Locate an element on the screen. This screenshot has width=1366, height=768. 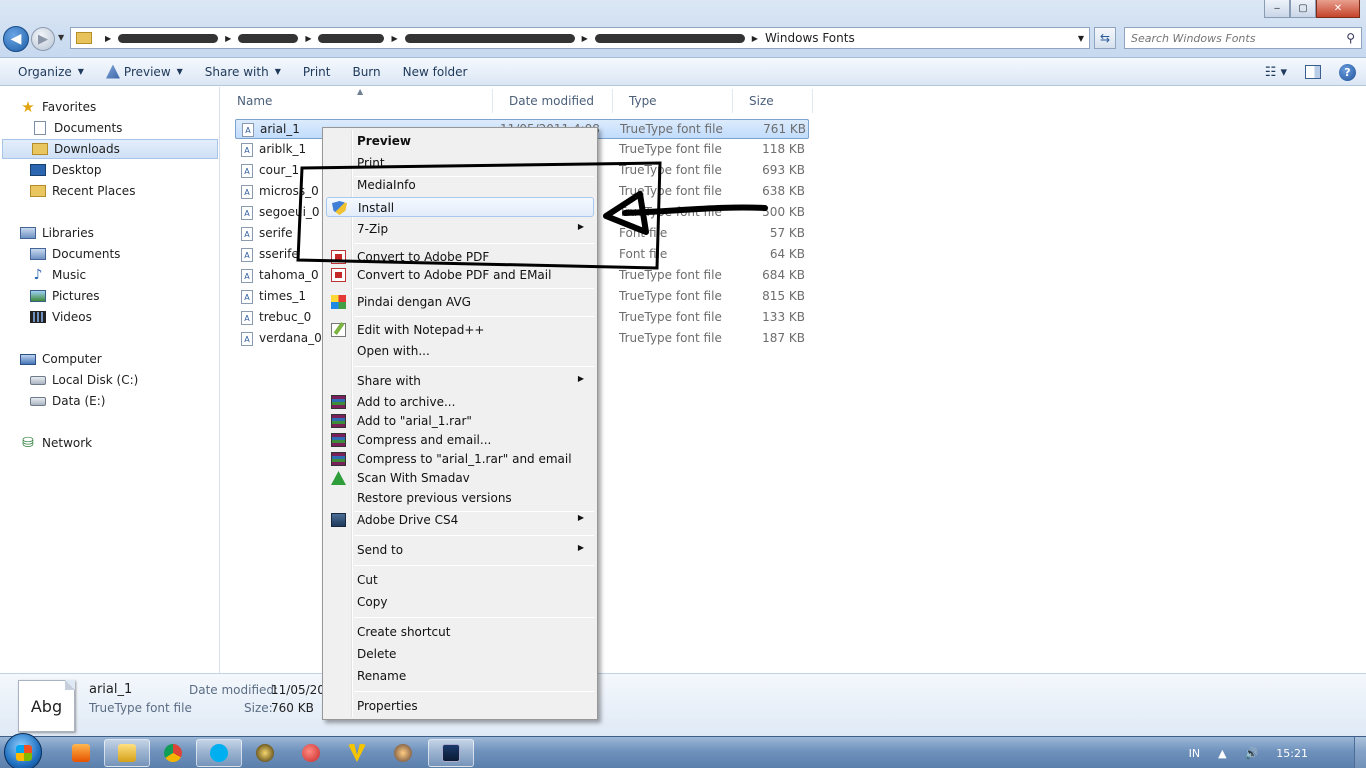
nav-data-drive: Data (E:) is located at coordinates (109, 401).